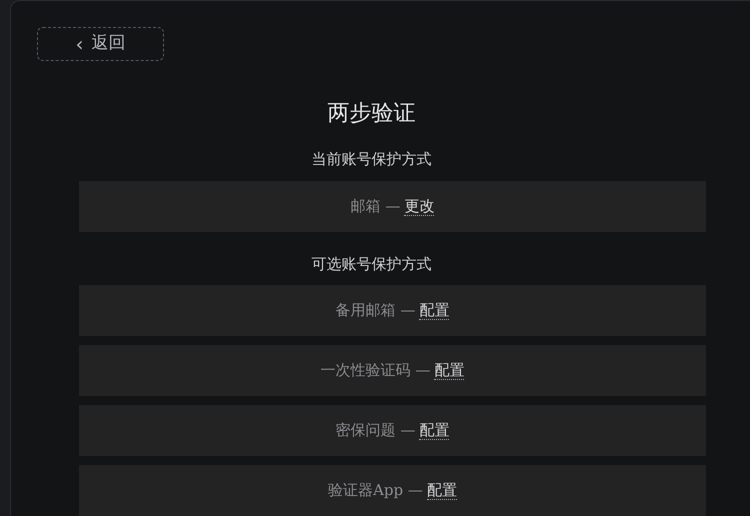 The width and height of the screenshot is (750, 516). What do you see at coordinates (100, 44) in the screenshot?
I see `back-button: ‹ 返回` at bounding box center [100, 44].